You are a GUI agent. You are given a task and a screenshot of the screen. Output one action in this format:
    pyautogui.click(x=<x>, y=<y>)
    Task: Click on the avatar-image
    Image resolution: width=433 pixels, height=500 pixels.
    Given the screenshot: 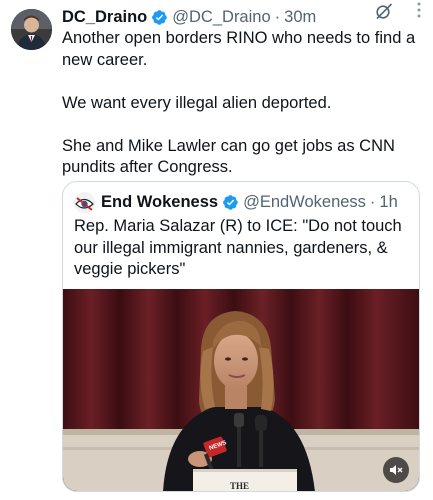 What is the action you would take?
    pyautogui.click(x=31, y=29)
    